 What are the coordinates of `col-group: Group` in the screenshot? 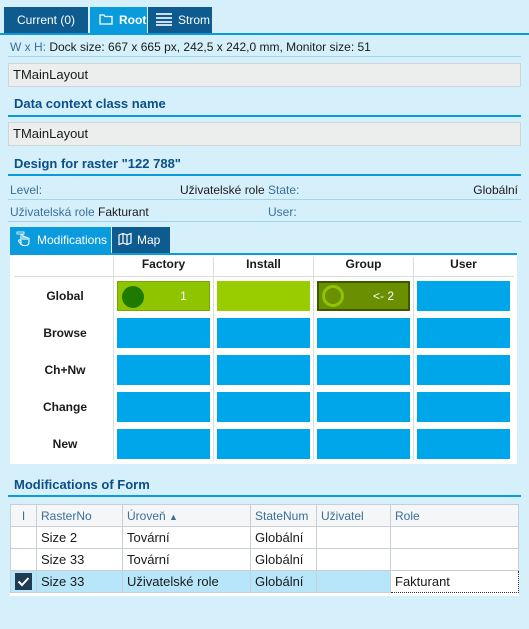 It's located at (363, 264).